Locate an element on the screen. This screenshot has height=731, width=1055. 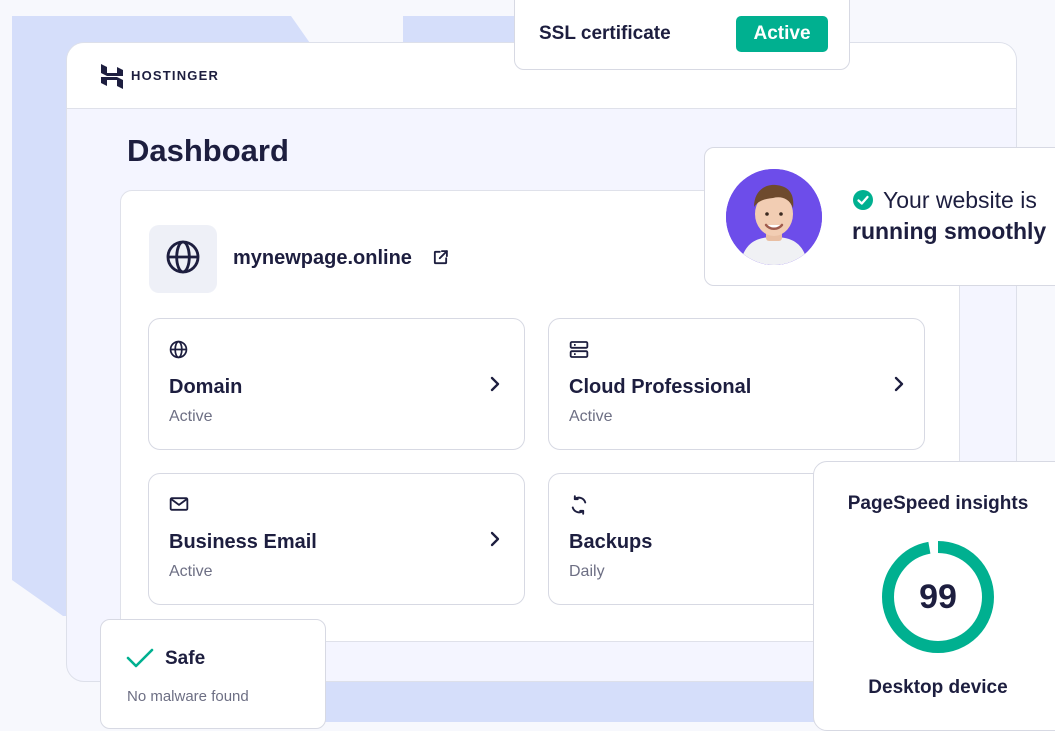
ssl-label: SSL certificate is located at coordinates (605, 33).